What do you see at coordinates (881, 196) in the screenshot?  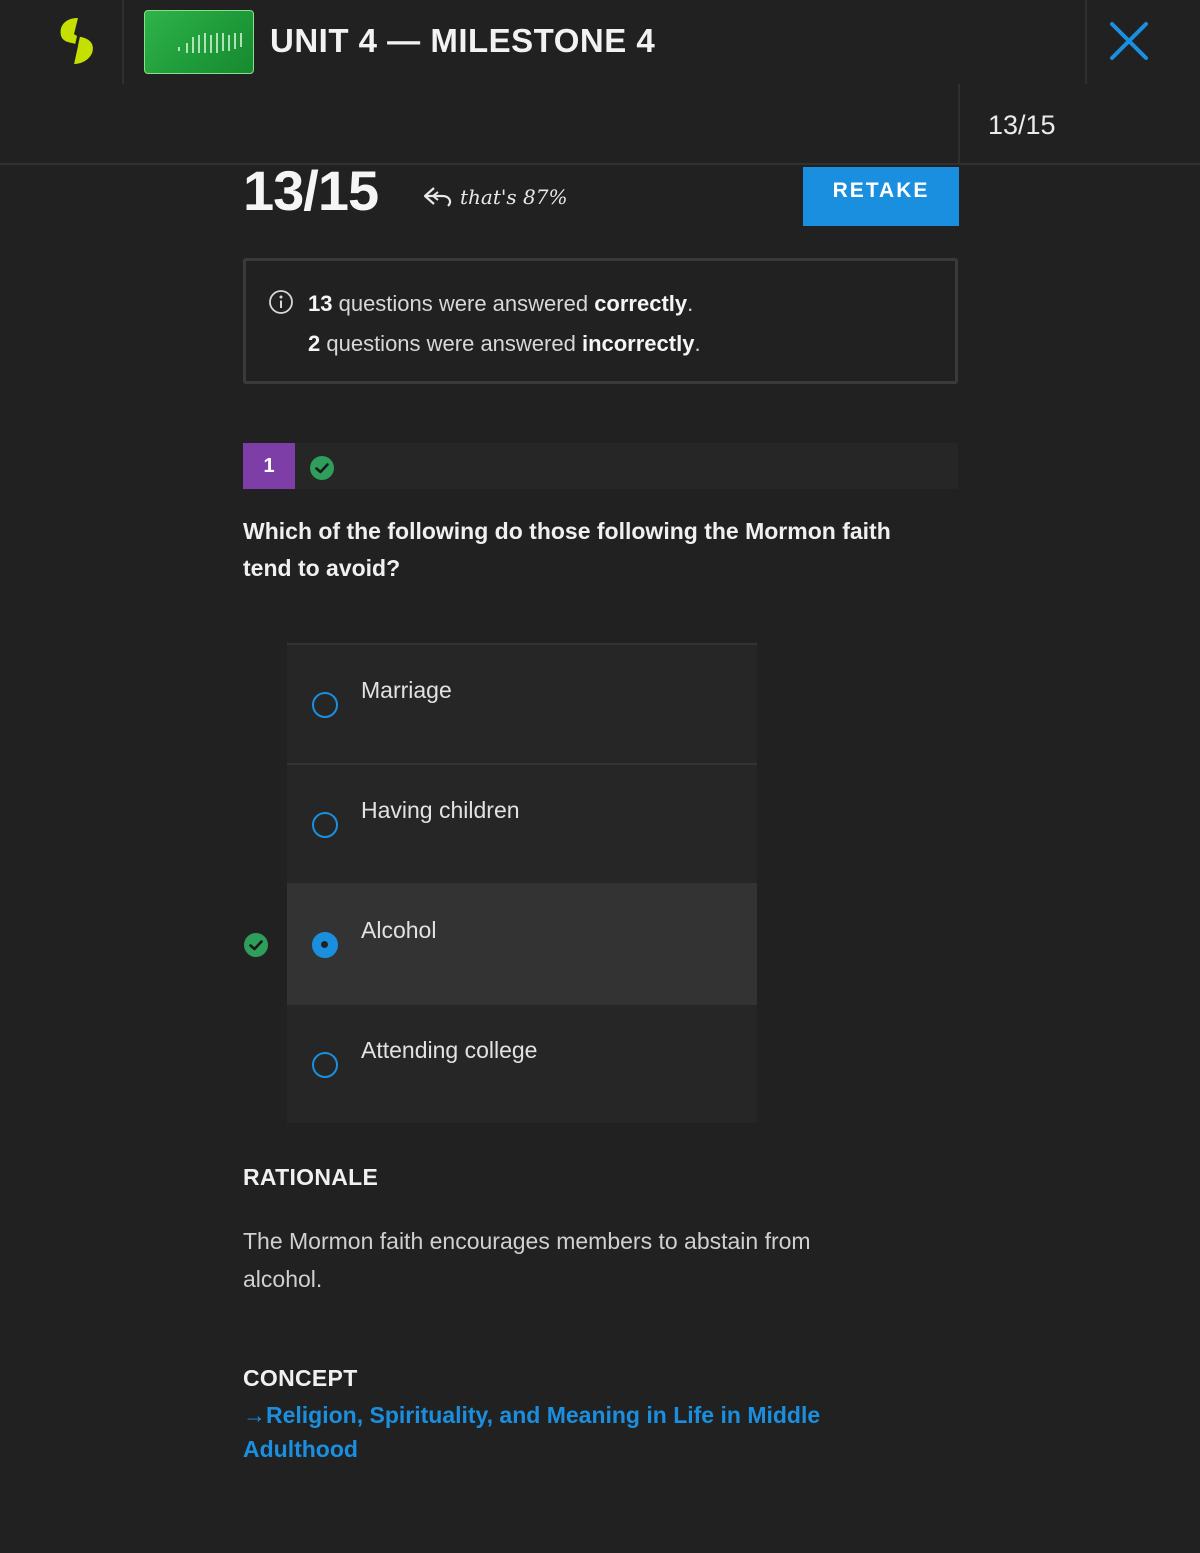 I see `retake-button: RETAKE` at bounding box center [881, 196].